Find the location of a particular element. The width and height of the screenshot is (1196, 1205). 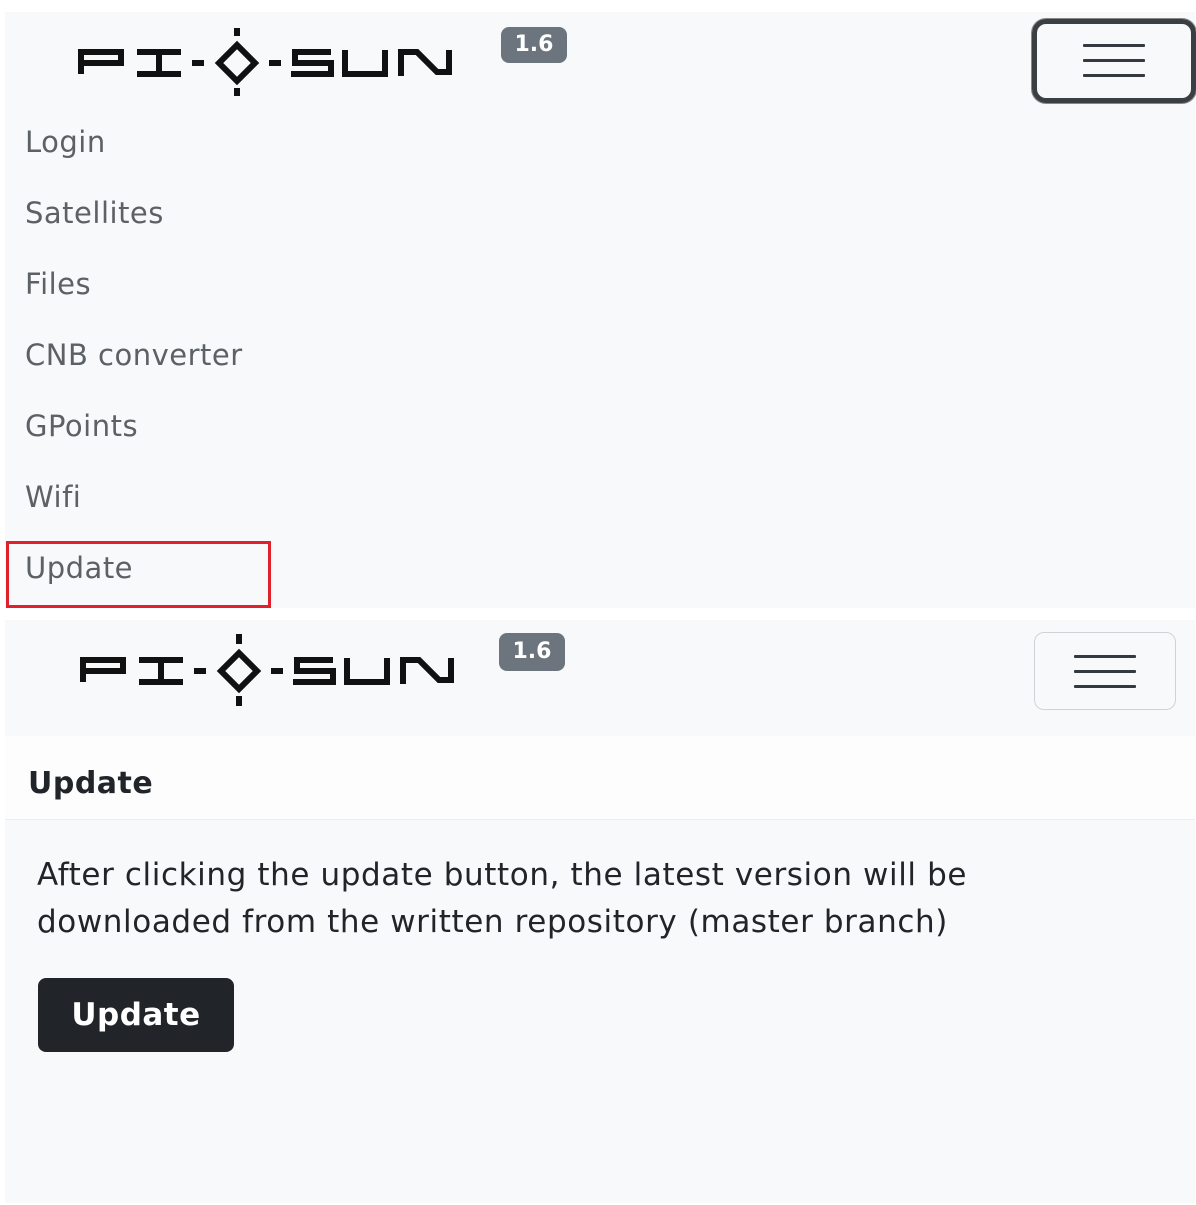

nav-item-satellites: Satellites is located at coordinates (305, 213).